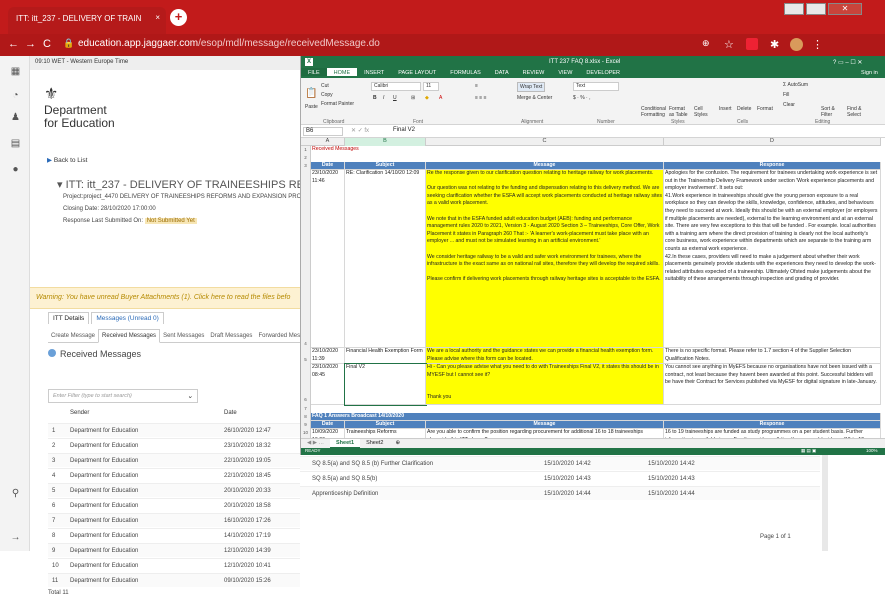 The height and width of the screenshot is (596, 885). Describe the element at coordinates (404, 130) in the screenshot. I see `formula-input: Final V2` at that location.